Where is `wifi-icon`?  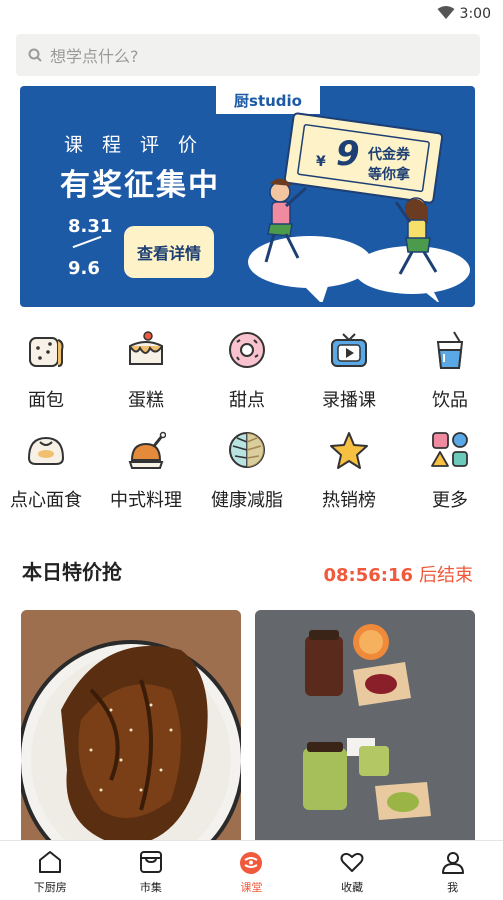
wifi-icon is located at coordinates (446, 12).